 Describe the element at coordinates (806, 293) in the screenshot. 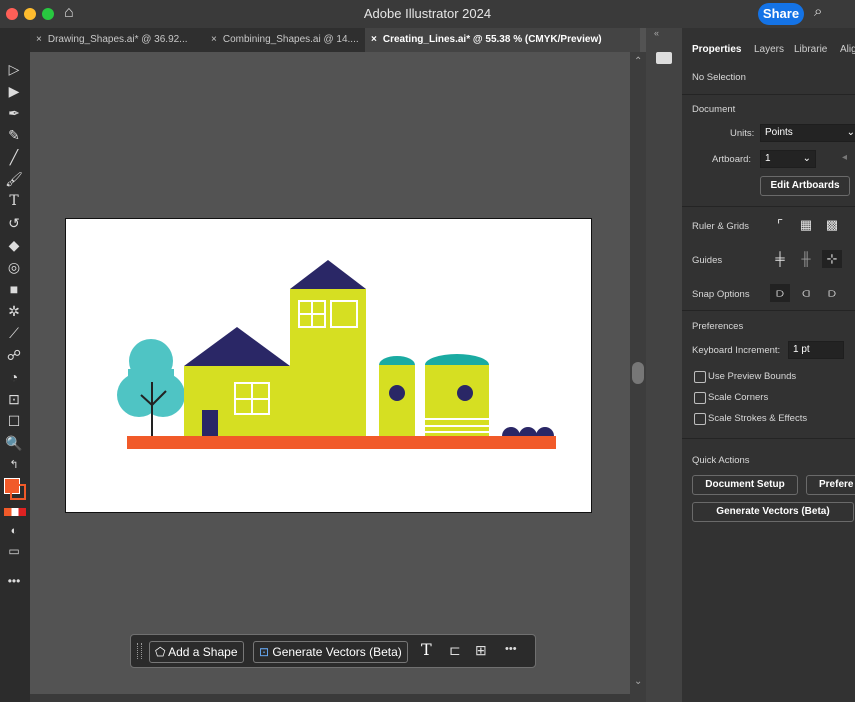

I see `snap-to-pixel-icon: ⫏` at that location.